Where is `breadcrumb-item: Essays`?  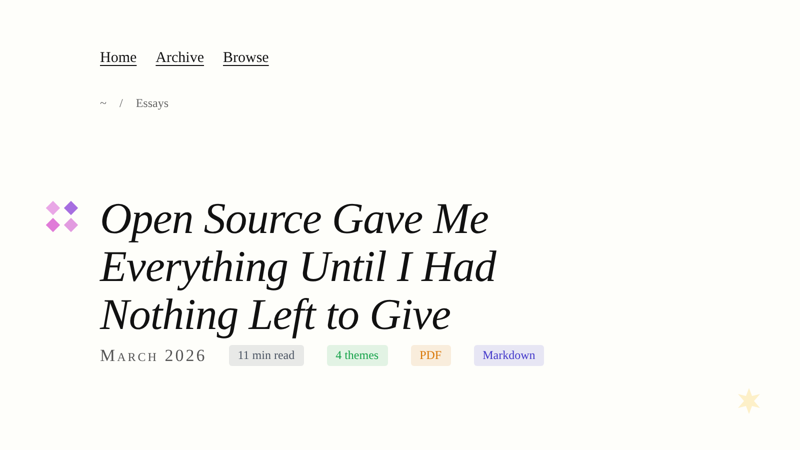 breadcrumb-item: Essays is located at coordinates (152, 103).